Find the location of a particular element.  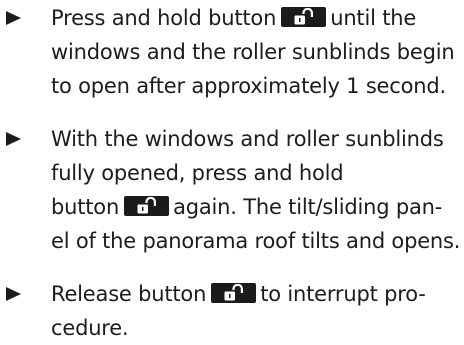

step-1-line-3: to open after approximately 1 second. is located at coordinates (248, 86).